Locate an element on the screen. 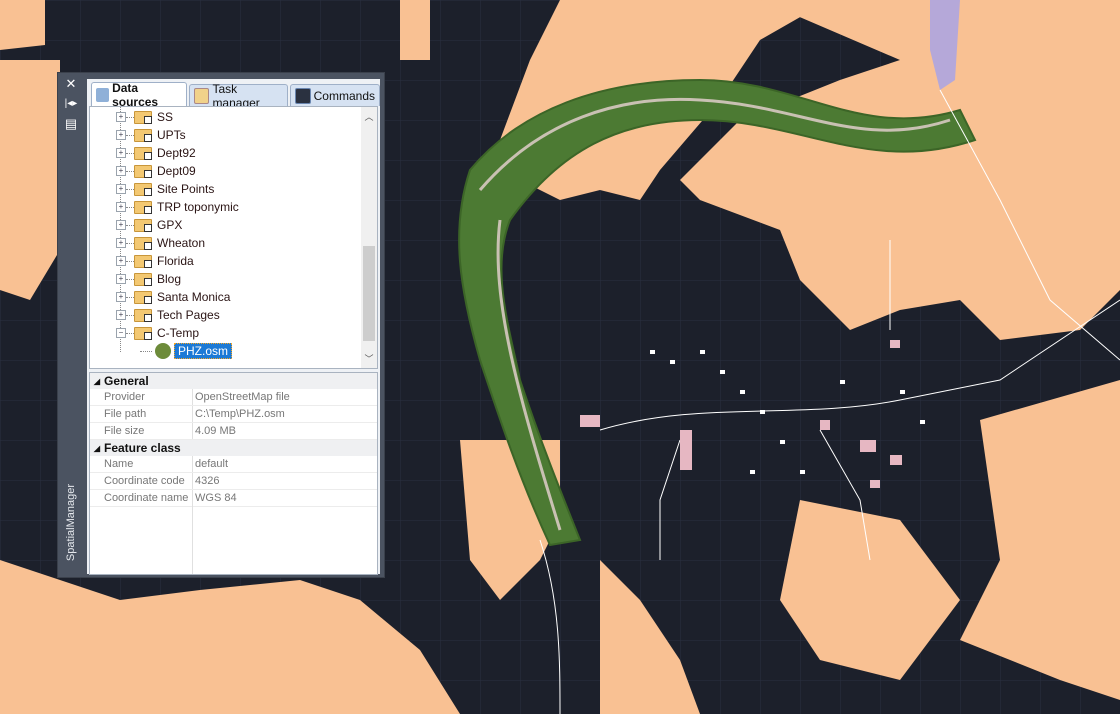  tree-item-label: GPX is located at coordinates (170, 225).